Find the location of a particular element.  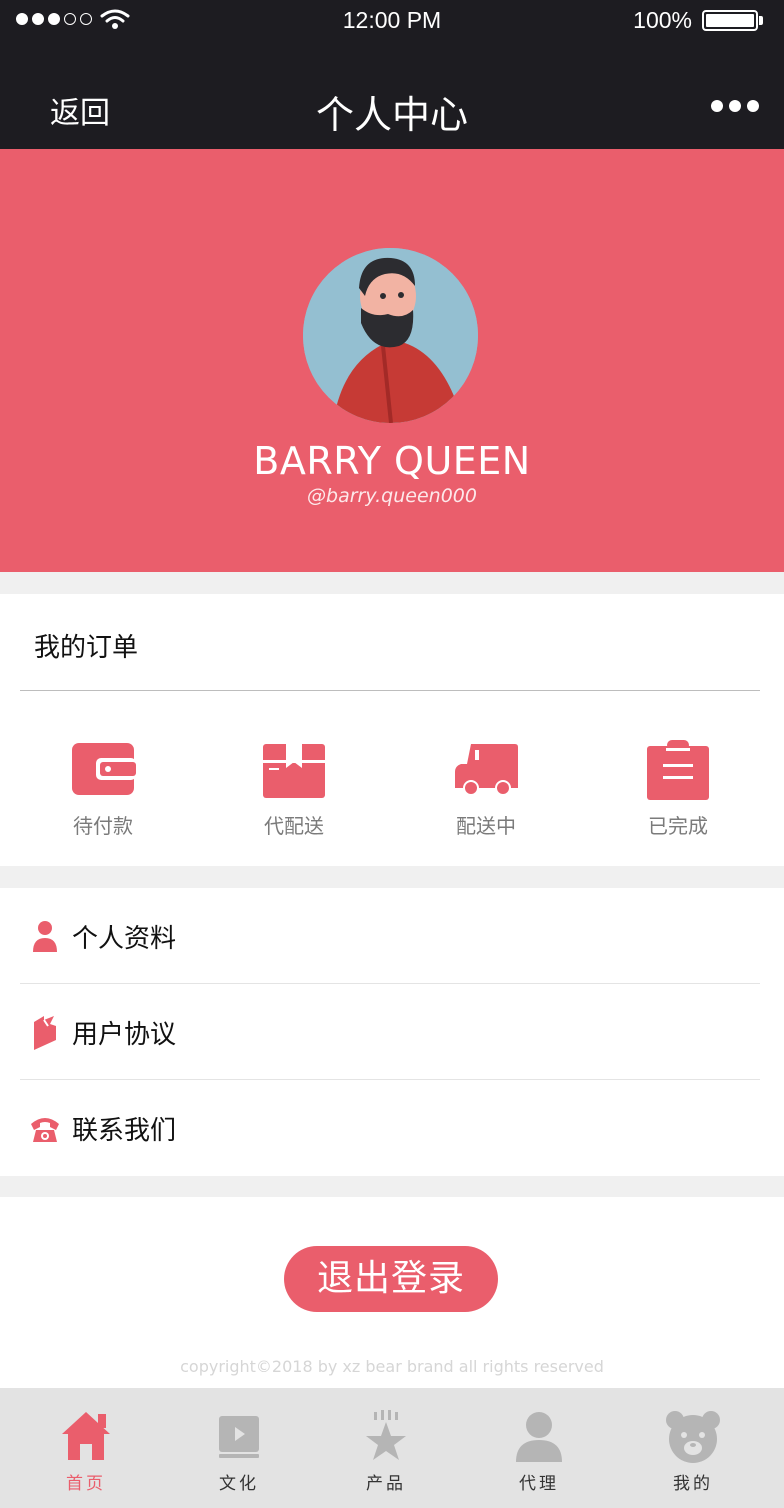

star-icon is located at coordinates (386, 1435).